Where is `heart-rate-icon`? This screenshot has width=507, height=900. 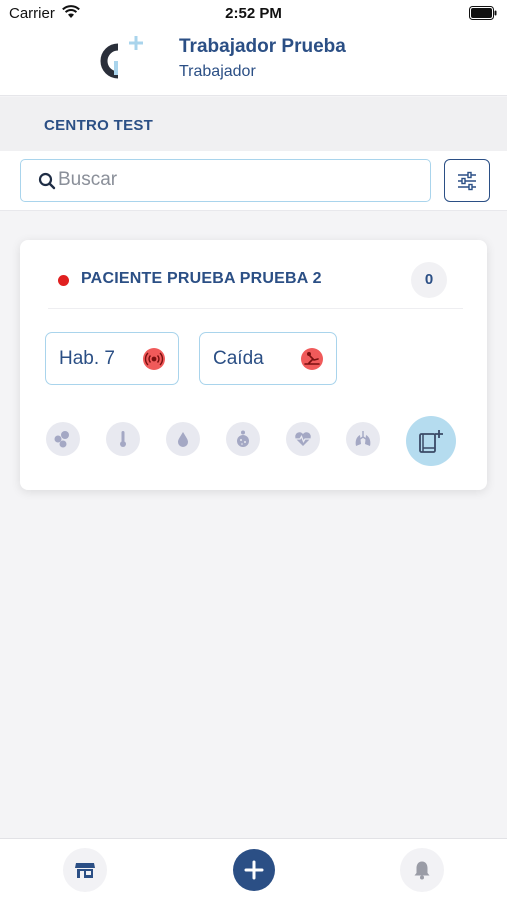 heart-rate-icon is located at coordinates (303, 439).